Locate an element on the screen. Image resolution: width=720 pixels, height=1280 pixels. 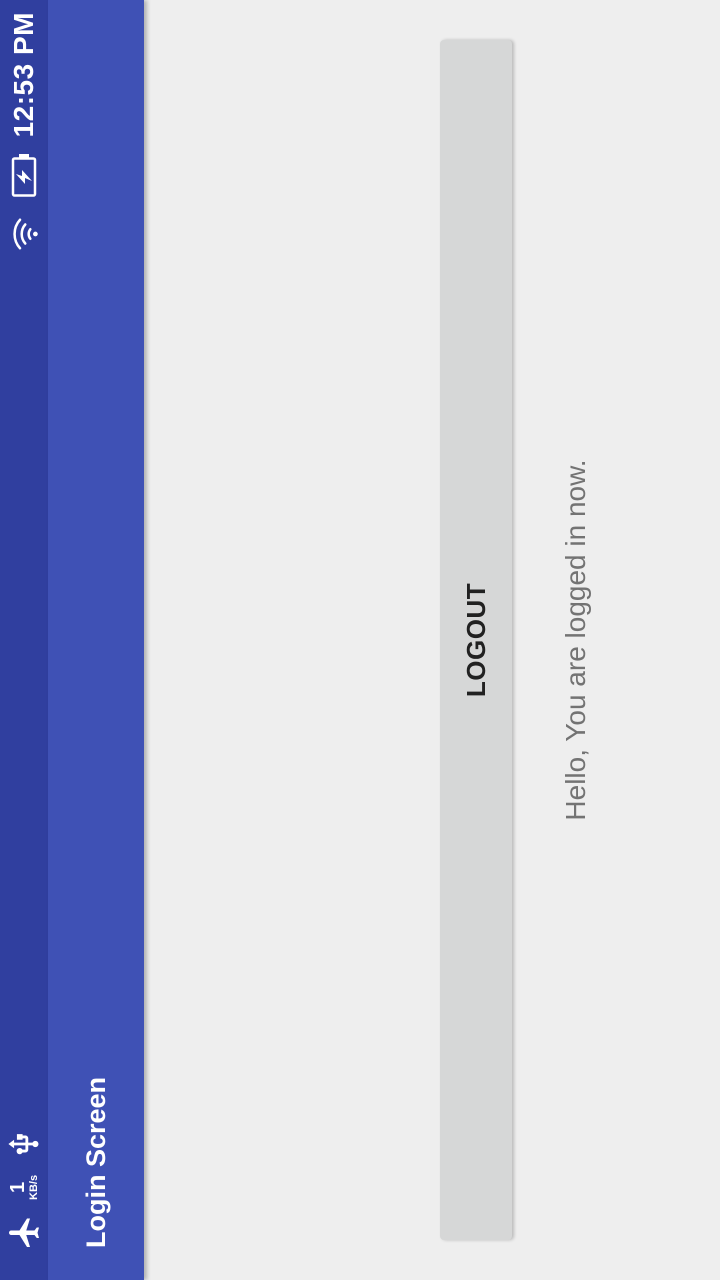
network-speed-unit: KB/s is located at coordinates (34, 1187).